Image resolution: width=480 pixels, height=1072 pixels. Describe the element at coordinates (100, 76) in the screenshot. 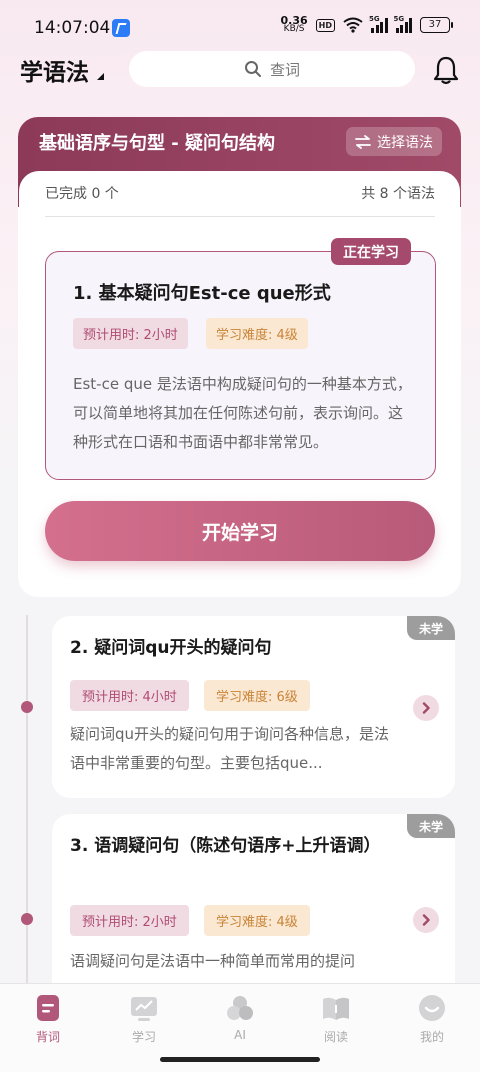

I see `title-dropdown-icon` at that location.